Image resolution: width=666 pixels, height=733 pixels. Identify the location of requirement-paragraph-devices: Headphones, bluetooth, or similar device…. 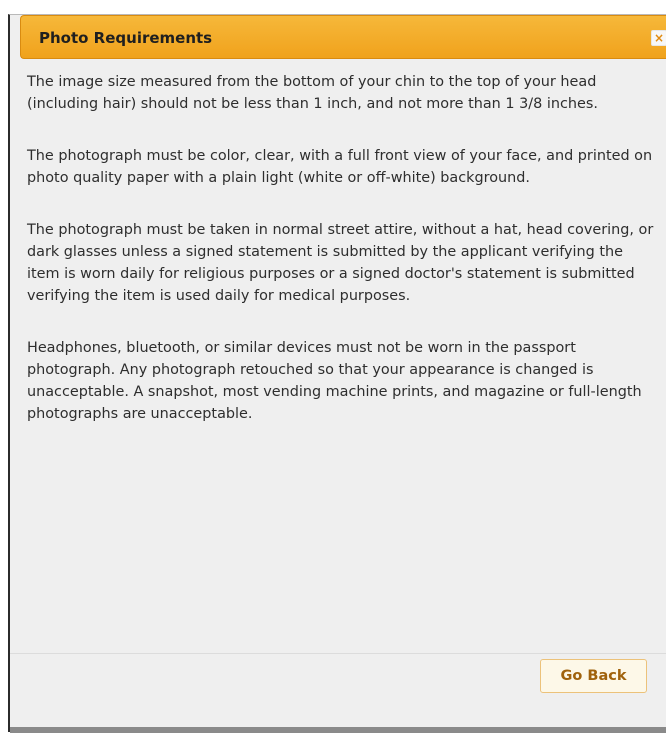
(334, 381).